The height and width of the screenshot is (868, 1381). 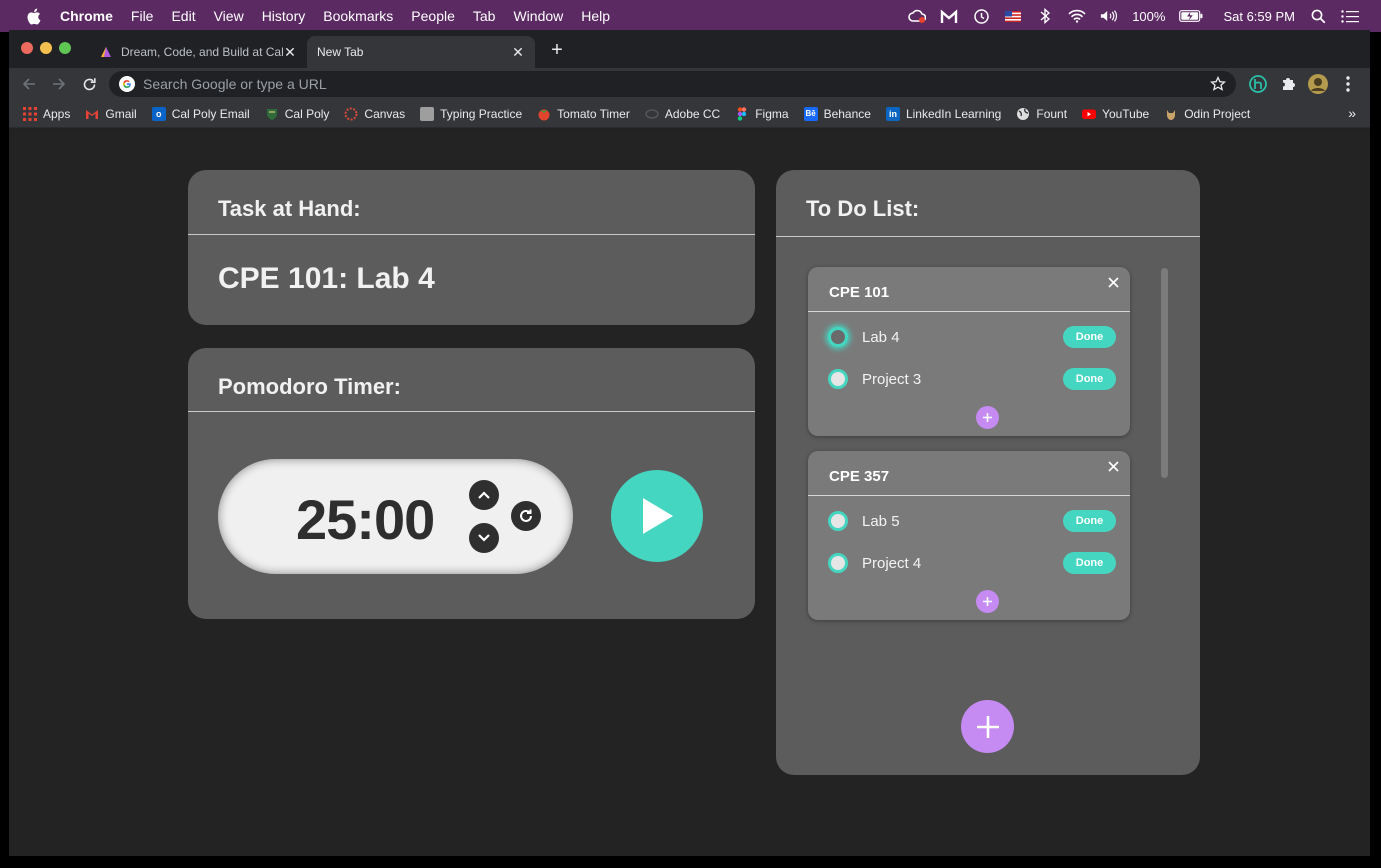 I want to click on outlook-icon: o, so click(x=158, y=113).